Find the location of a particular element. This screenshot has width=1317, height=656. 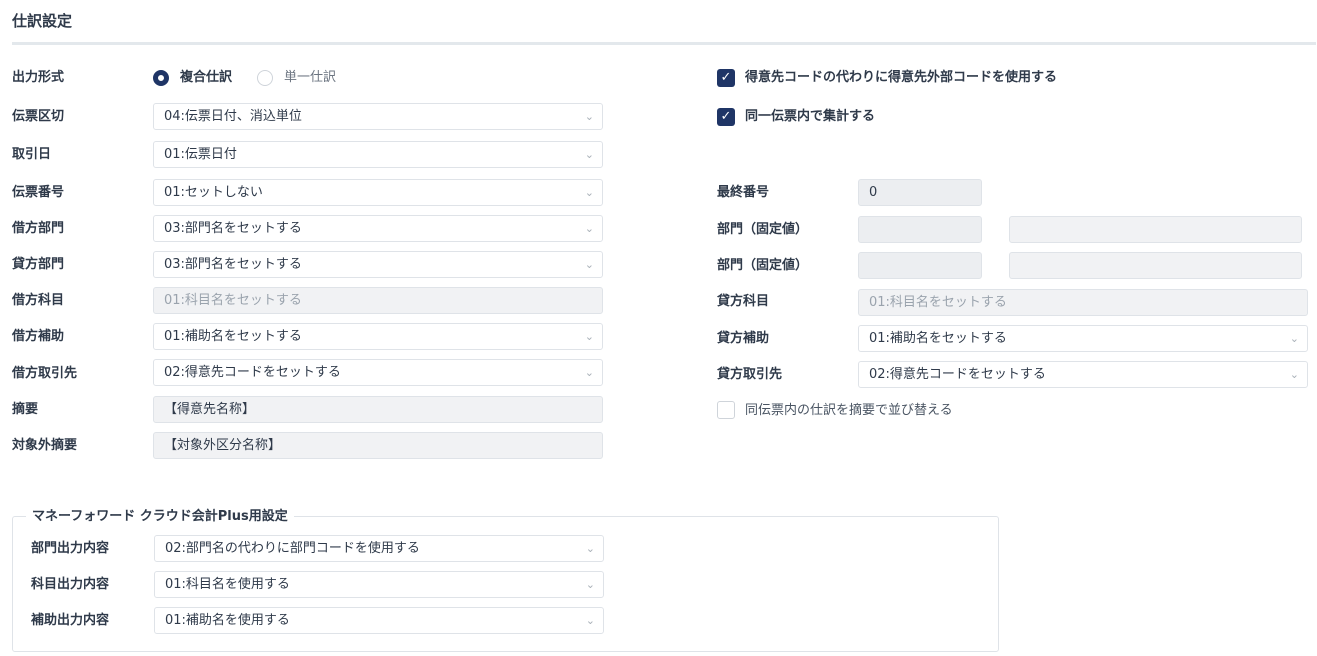

voucher-break-select: 04:伝票日付、消込単位 ⌄ is located at coordinates (378, 116).